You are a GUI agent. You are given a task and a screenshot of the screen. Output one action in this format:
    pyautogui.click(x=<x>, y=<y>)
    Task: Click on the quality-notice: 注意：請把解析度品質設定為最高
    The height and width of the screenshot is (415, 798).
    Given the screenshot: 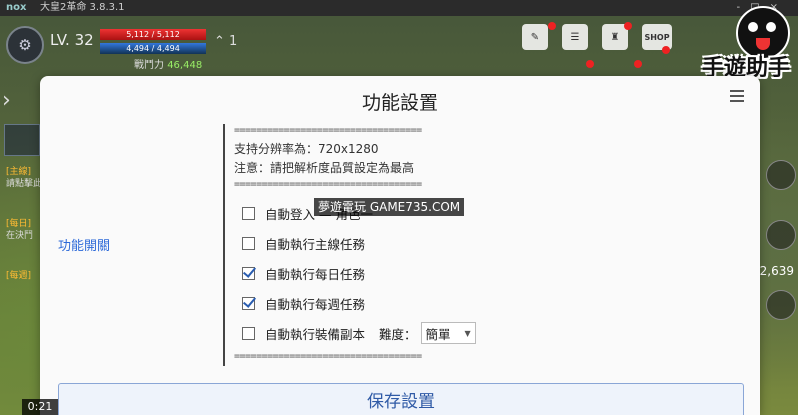 What is the action you would take?
    pyautogui.click(x=324, y=168)
    